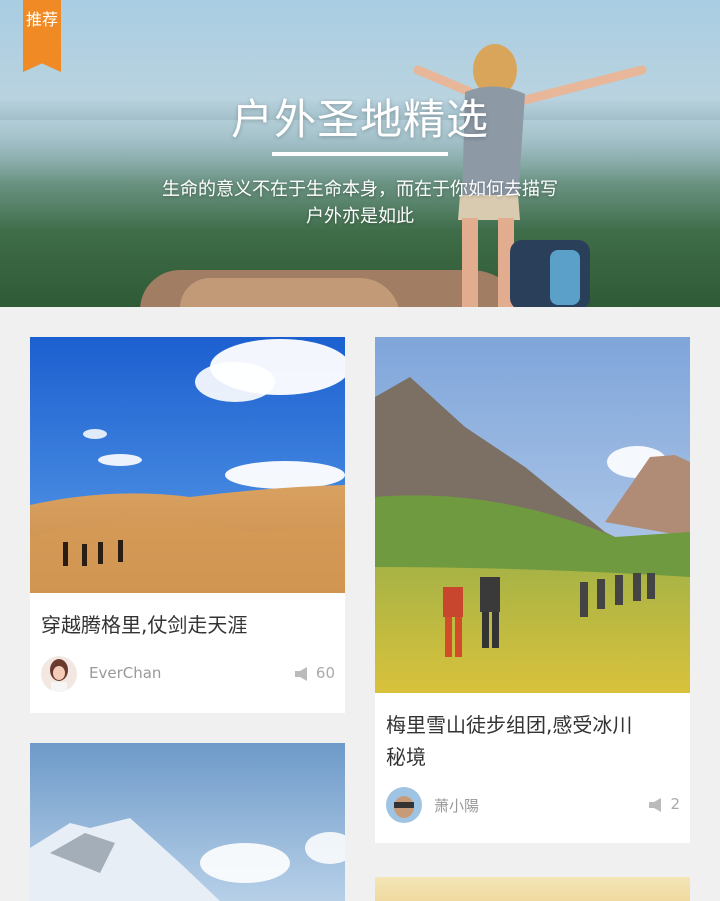 The image size is (720, 901). I want to click on hero-hiker-illustration, so click(530, 175).